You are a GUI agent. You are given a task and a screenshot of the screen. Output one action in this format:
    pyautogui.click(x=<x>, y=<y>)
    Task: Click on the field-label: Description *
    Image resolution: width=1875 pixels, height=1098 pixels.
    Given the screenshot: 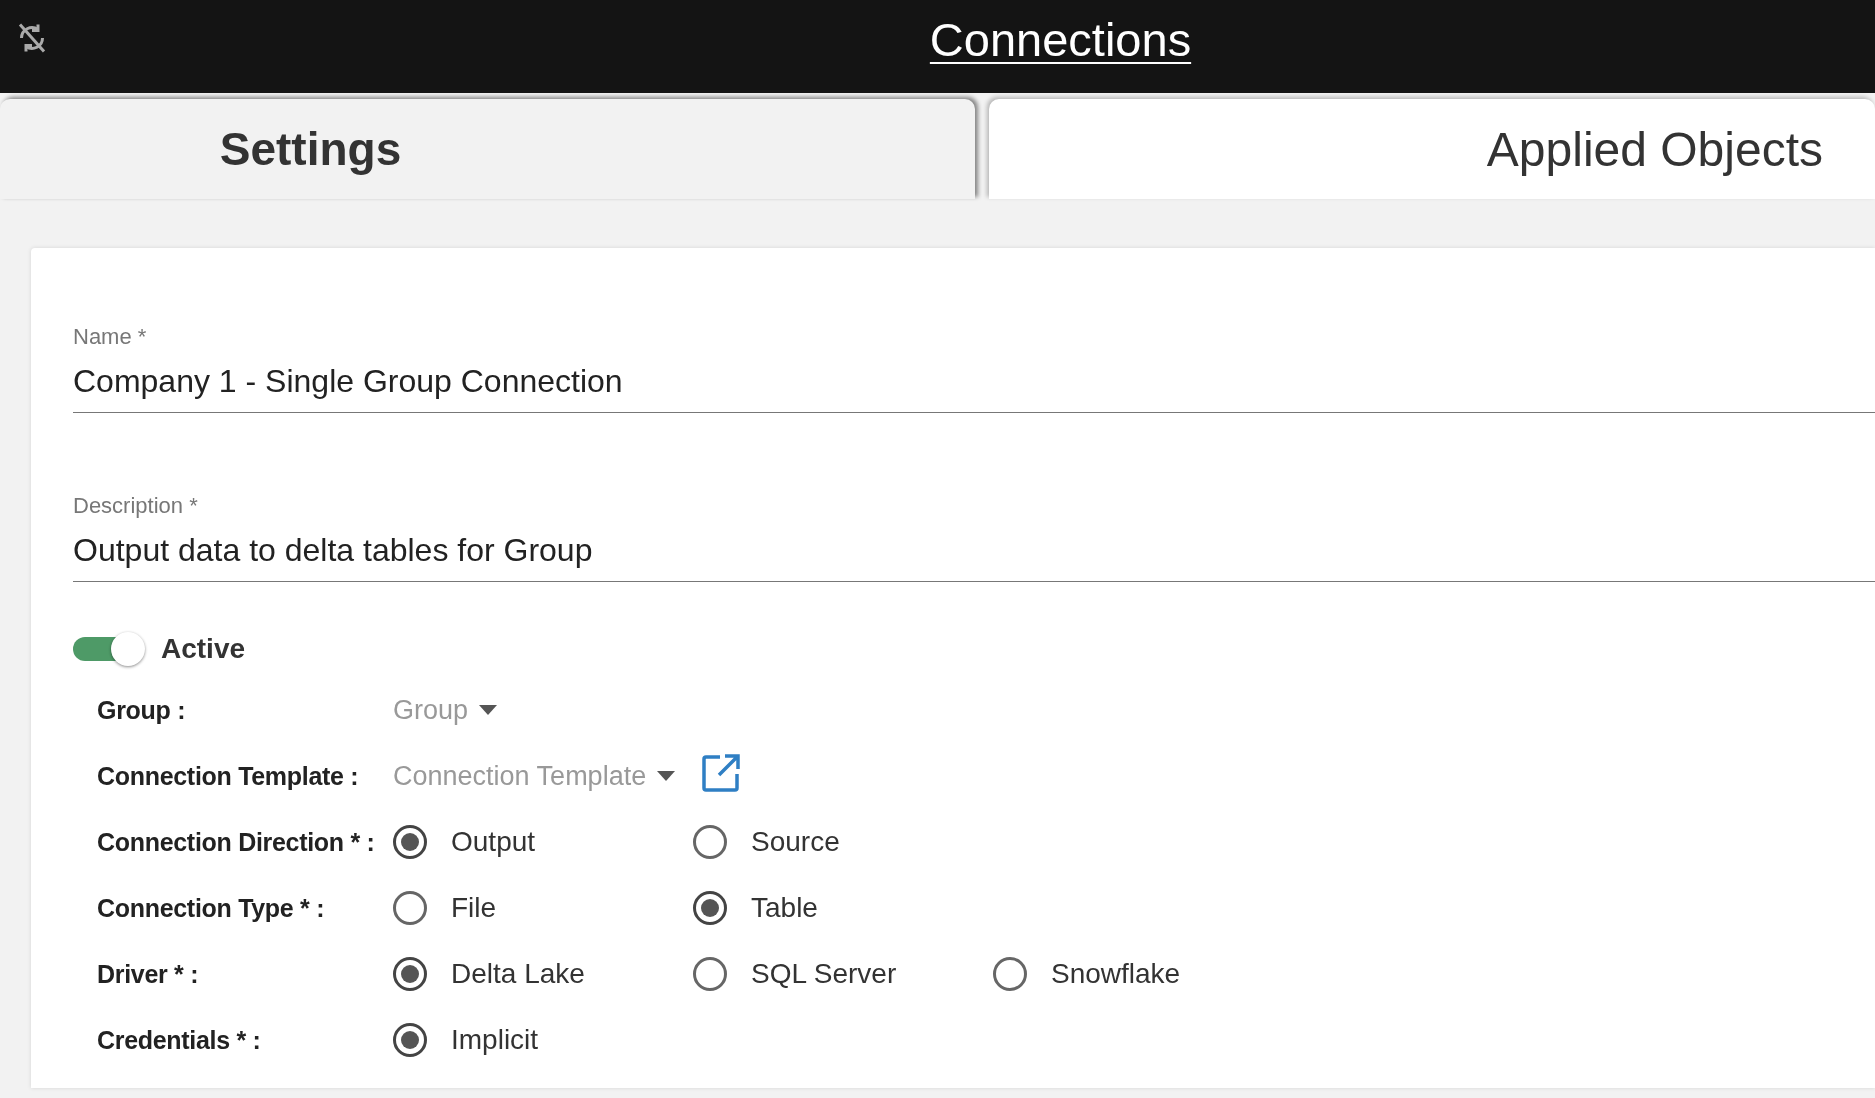 What is the action you would take?
    pyautogui.click(x=136, y=506)
    